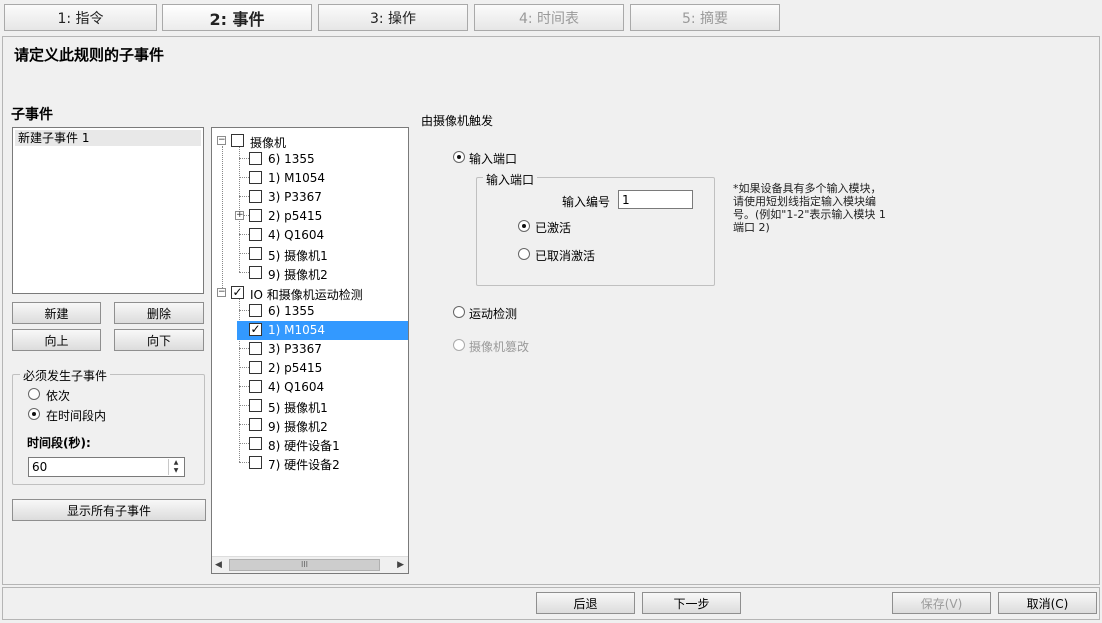 This screenshot has height=623, width=1102. I want to click on subevents-list: 新建子事件 1, so click(108, 210).